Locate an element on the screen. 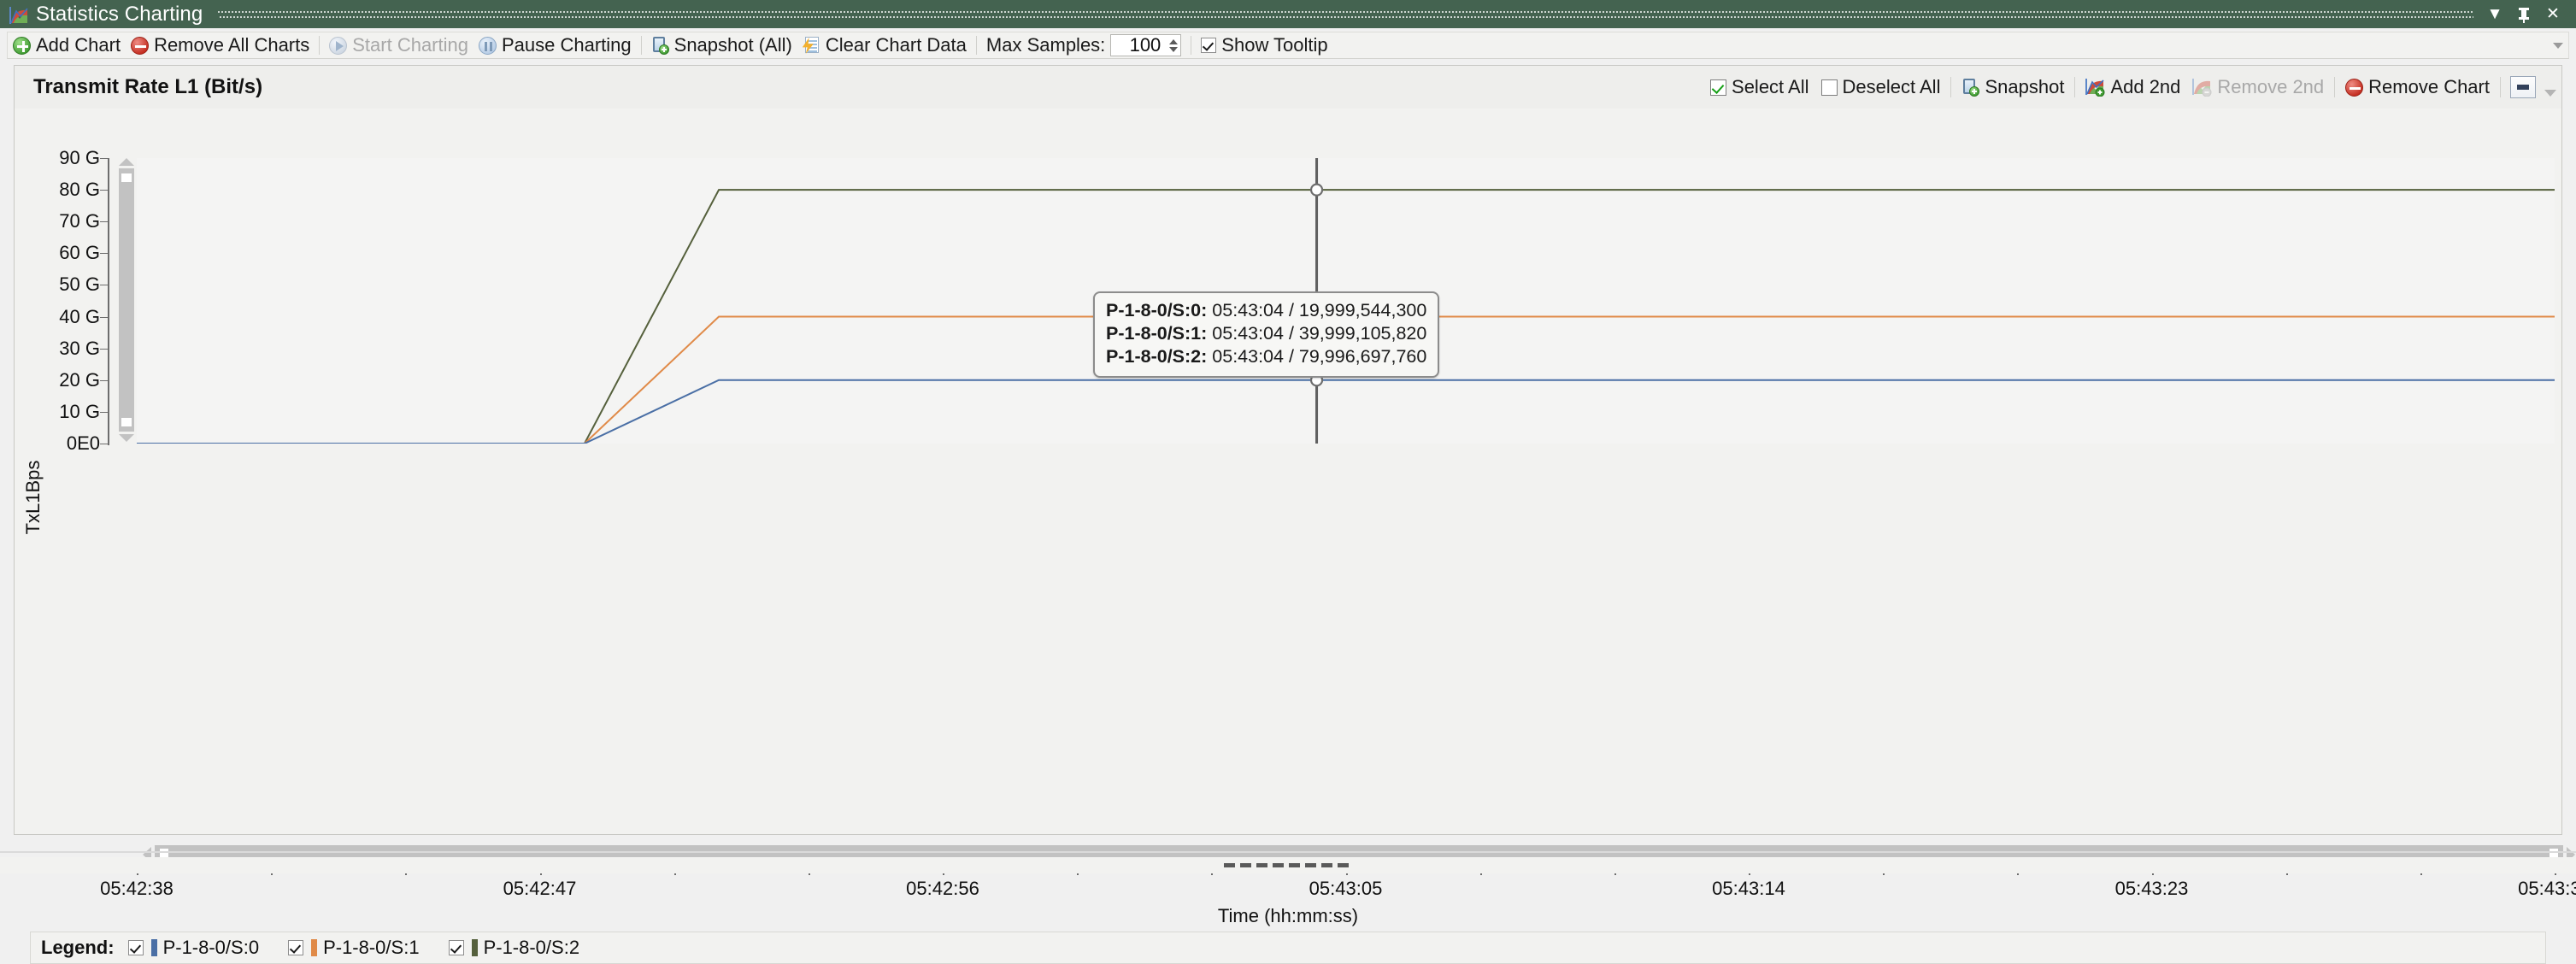  y-axis-tick-label: 20 G is located at coordinates (79, 379).